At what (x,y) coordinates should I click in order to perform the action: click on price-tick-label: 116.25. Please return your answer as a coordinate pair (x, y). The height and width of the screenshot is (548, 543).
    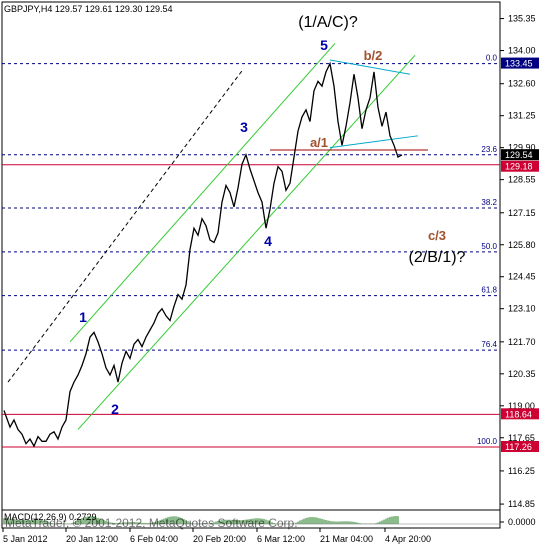
    Looking at the image, I should click on (521, 471).